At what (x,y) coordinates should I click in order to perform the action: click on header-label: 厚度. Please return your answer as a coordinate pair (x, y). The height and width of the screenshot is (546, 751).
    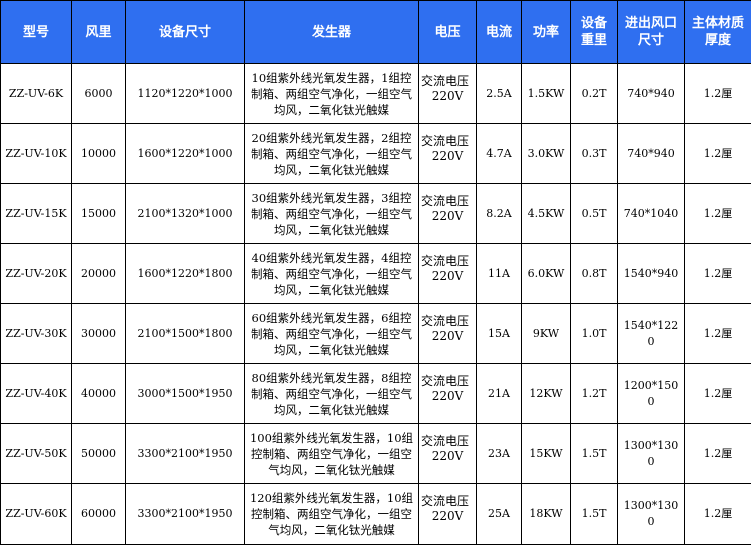
    Looking at the image, I should click on (717, 40).